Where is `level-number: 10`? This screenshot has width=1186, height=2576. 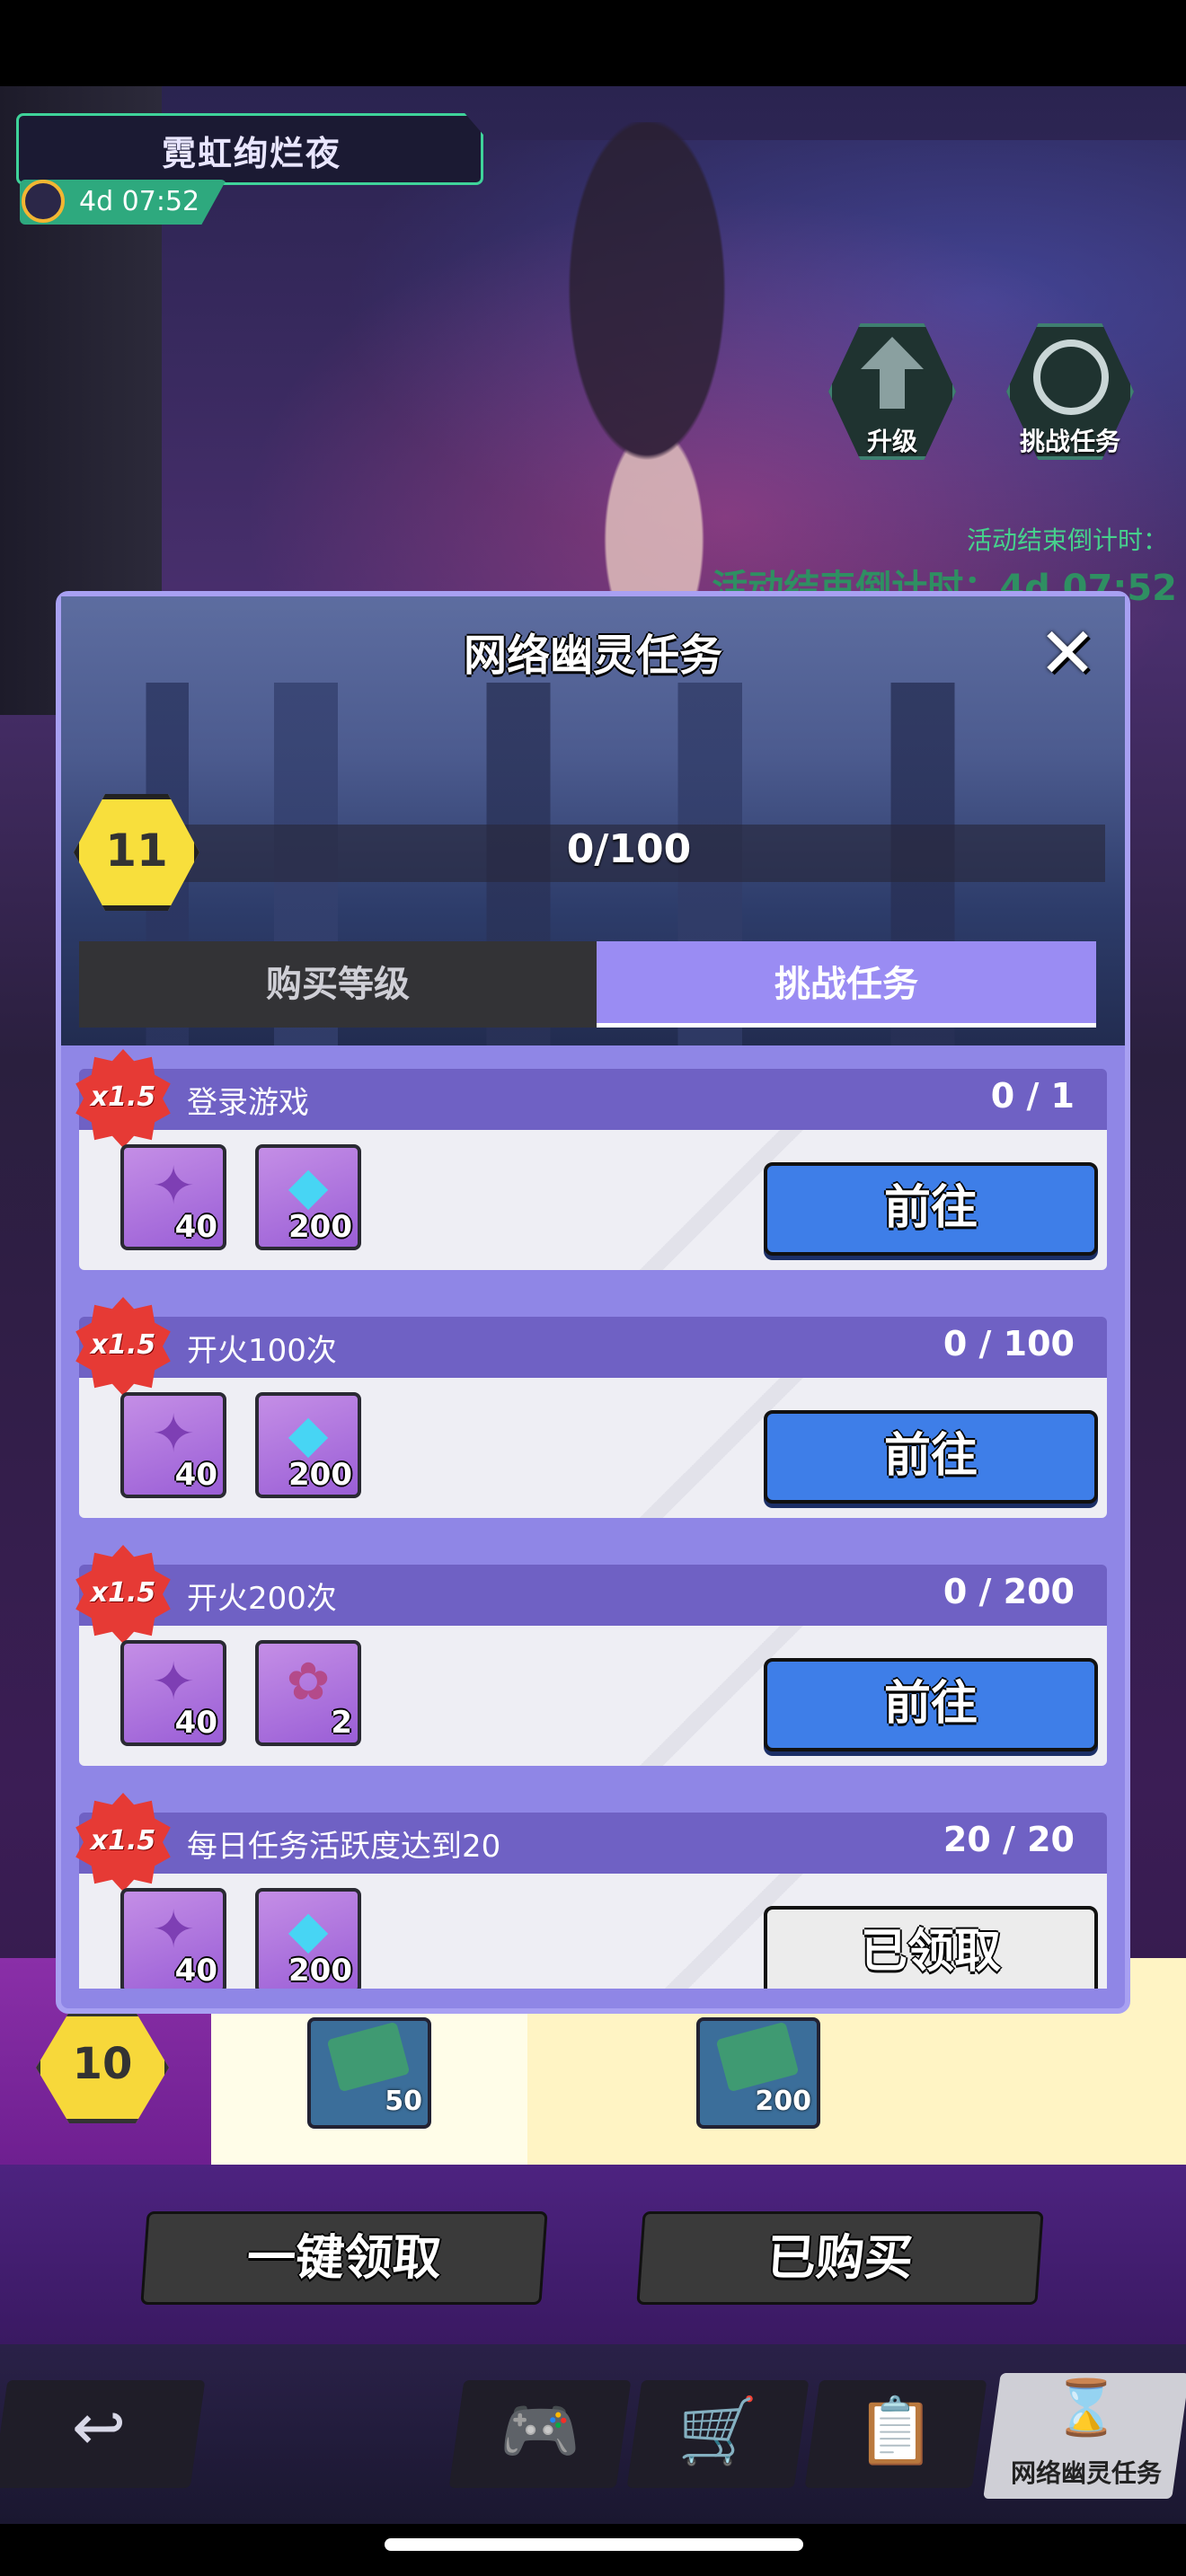
level-number: 10 is located at coordinates (102, 2064).